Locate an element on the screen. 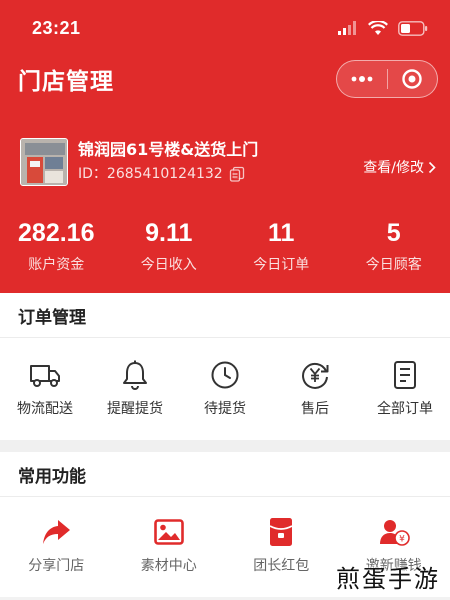 This screenshot has height=600, width=450. red-envelope-icon is located at coordinates (281, 532).